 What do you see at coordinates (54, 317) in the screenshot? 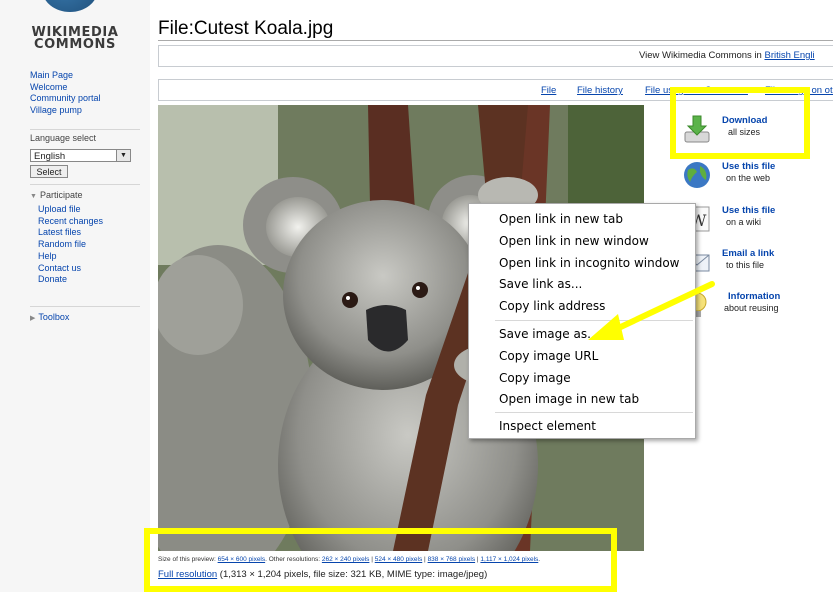
I see `toolbox-label: Toolbox` at bounding box center [54, 317].